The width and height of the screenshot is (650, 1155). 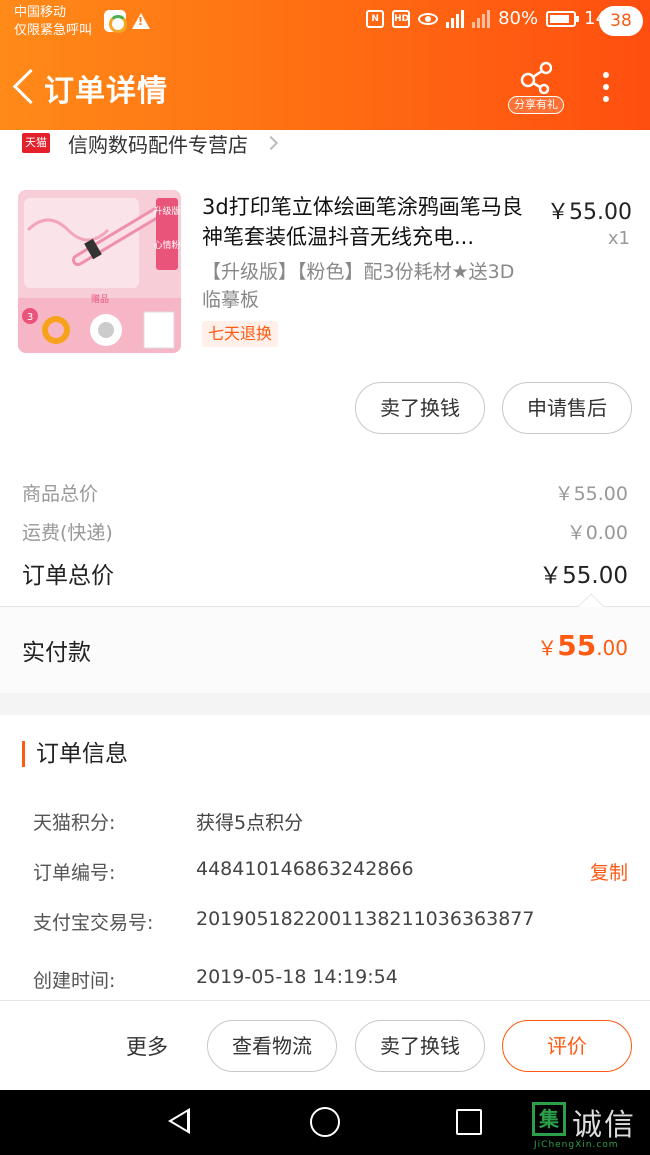 I want to click on more-menu-icon, so click(x=606, y=92).